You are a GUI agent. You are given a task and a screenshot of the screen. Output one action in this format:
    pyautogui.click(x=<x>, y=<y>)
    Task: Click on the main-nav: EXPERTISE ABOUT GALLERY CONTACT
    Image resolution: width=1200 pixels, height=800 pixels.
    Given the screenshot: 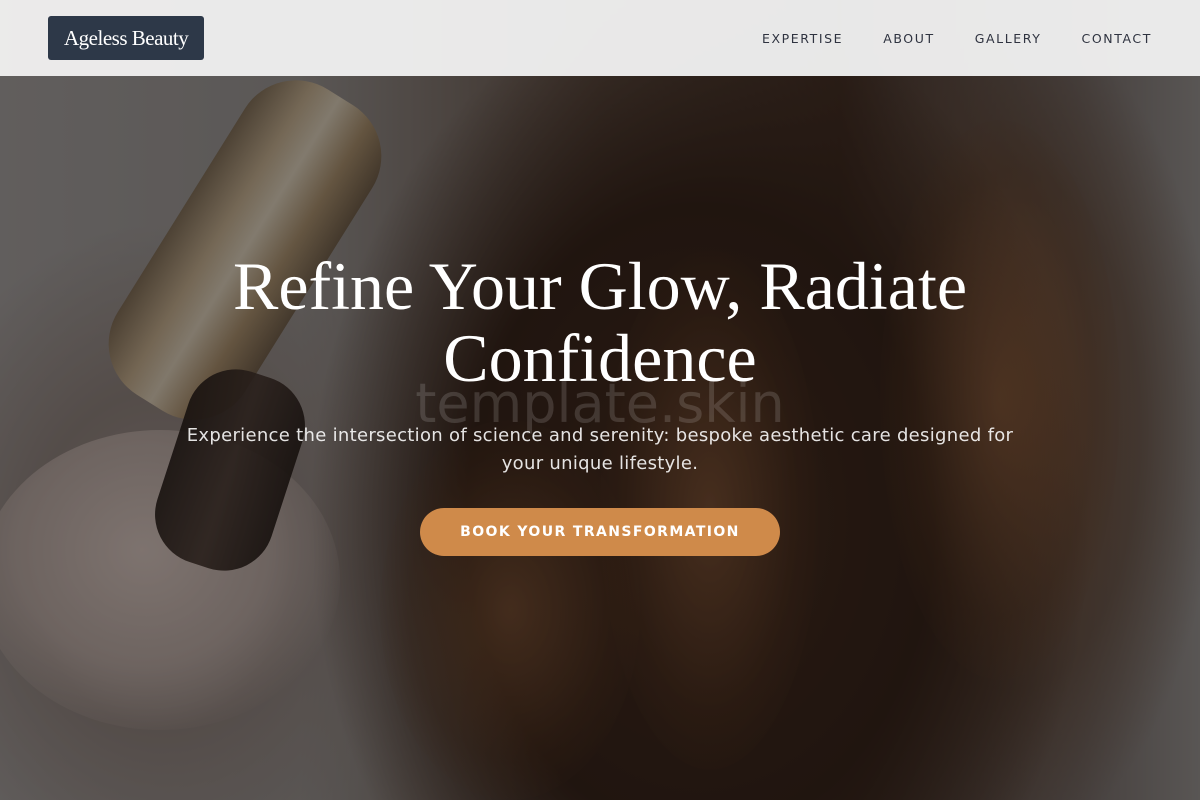 What is the action you would take?
    pyautogui.click(x=957, y=38)
    